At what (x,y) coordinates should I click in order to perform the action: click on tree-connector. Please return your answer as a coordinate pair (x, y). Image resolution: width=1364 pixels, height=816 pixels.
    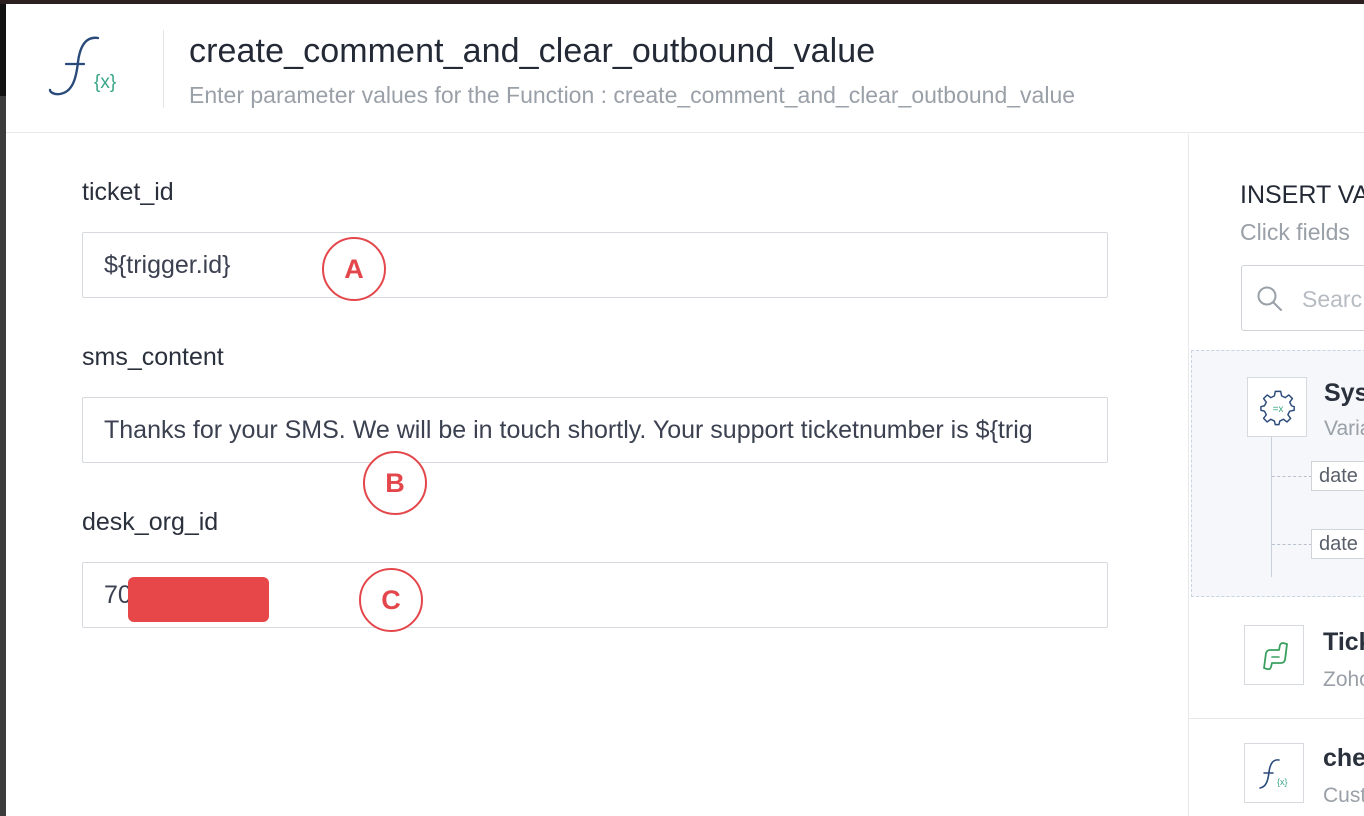
    Looking at the image, I should click on (1271, 507).